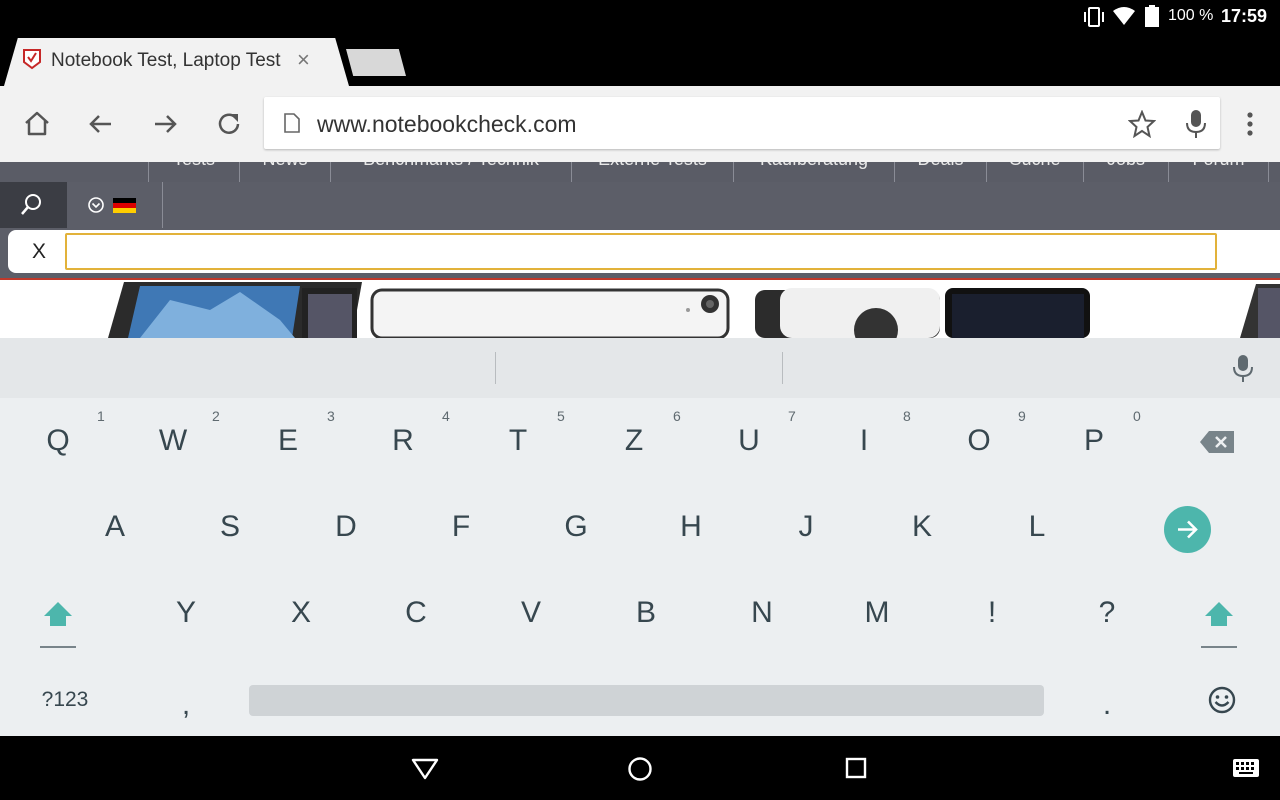 The height and width of the screenshot is (800, 1280). What do you see at coordinates (640, 17) in the screenshot?
I see `status-bar: 100 % 17:59` at bounding box center [640, 17].